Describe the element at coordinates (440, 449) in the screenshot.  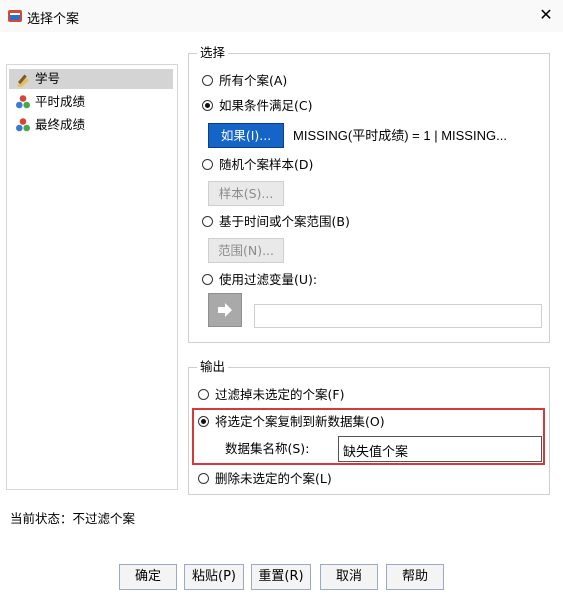
I see `dataset-name-input: 缺失值个案` at that location.